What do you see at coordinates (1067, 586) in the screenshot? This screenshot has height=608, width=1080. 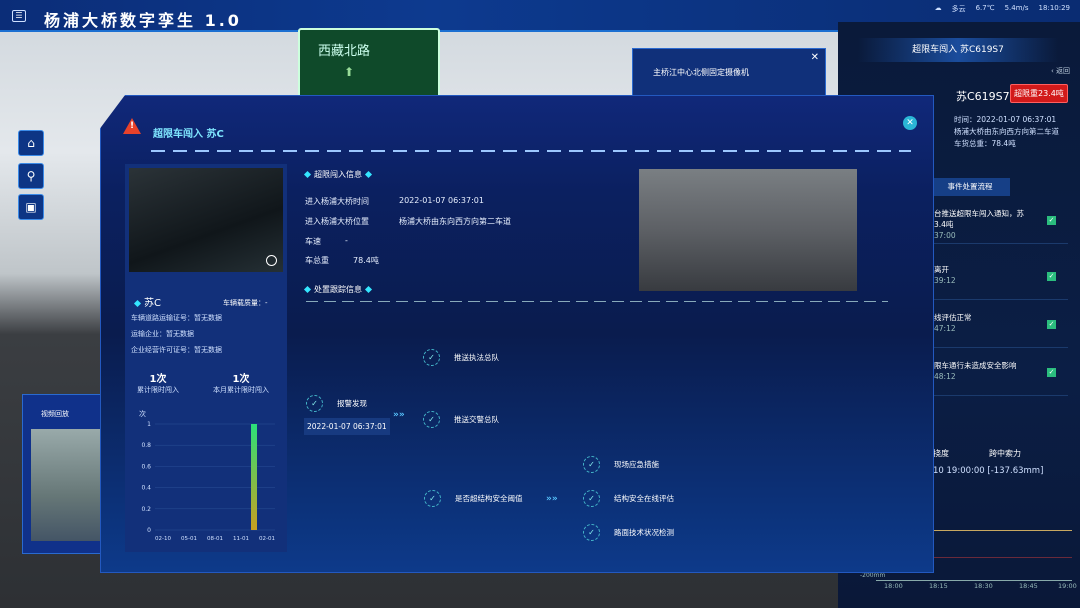 I see `x-tick: 19:00` at bounding box center [1067, 586].